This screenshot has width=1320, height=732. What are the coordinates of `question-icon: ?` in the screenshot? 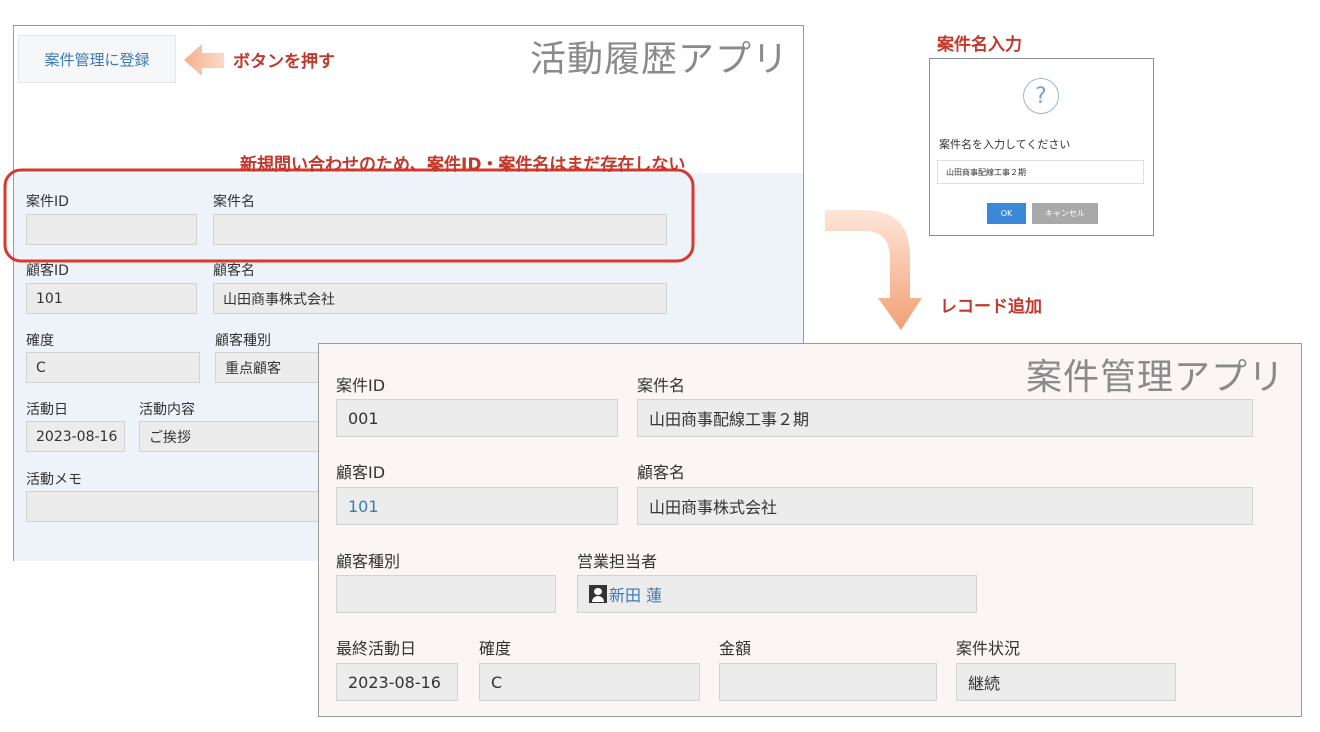 It's located at (1041, 96).